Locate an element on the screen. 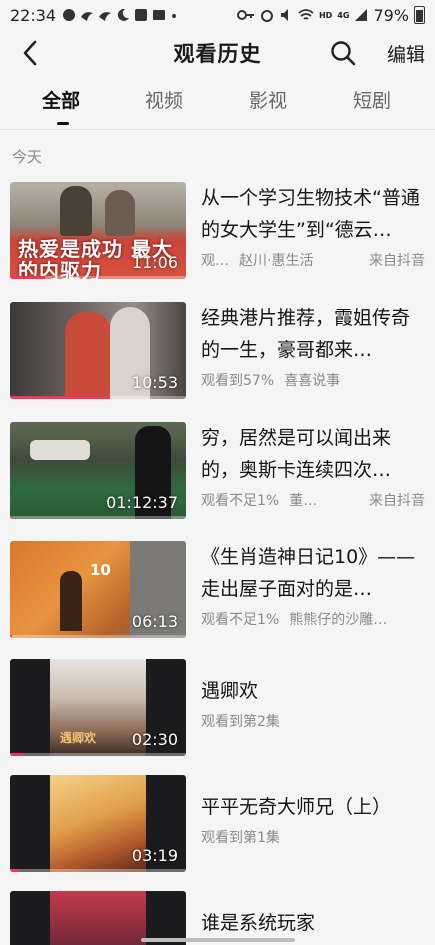  video-thumbnail: 03:19 is located at coordinates (98, 823).